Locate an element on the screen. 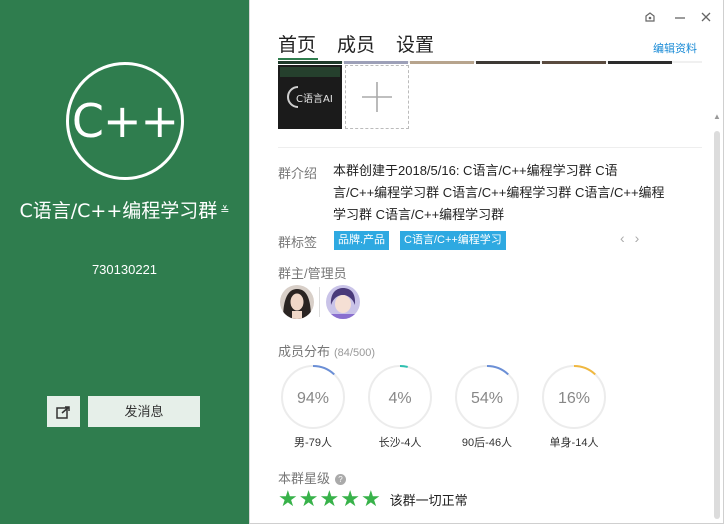 This screenshot has width=724, height=524. ring-value: 16% is located at coordinates (574, 398).